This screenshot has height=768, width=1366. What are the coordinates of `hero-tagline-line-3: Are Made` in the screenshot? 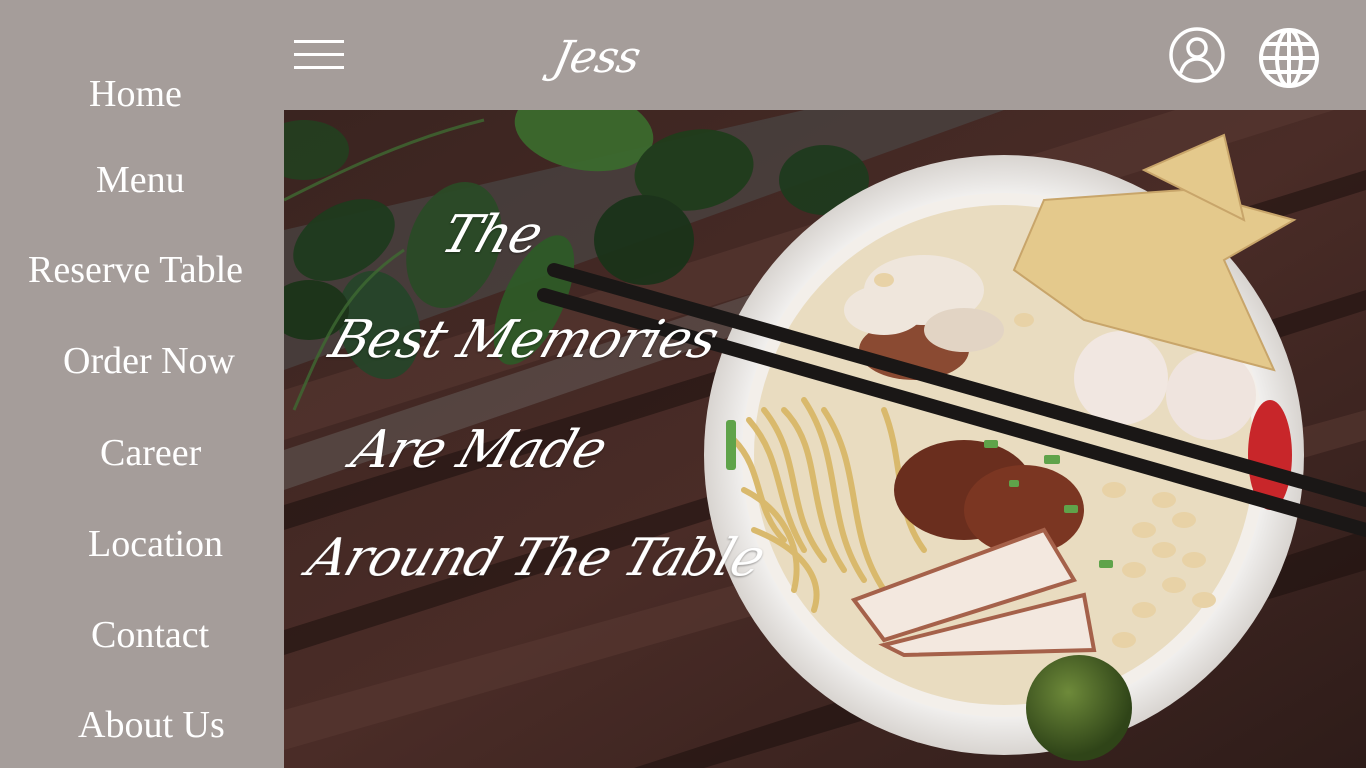 It's located at (479, 450).